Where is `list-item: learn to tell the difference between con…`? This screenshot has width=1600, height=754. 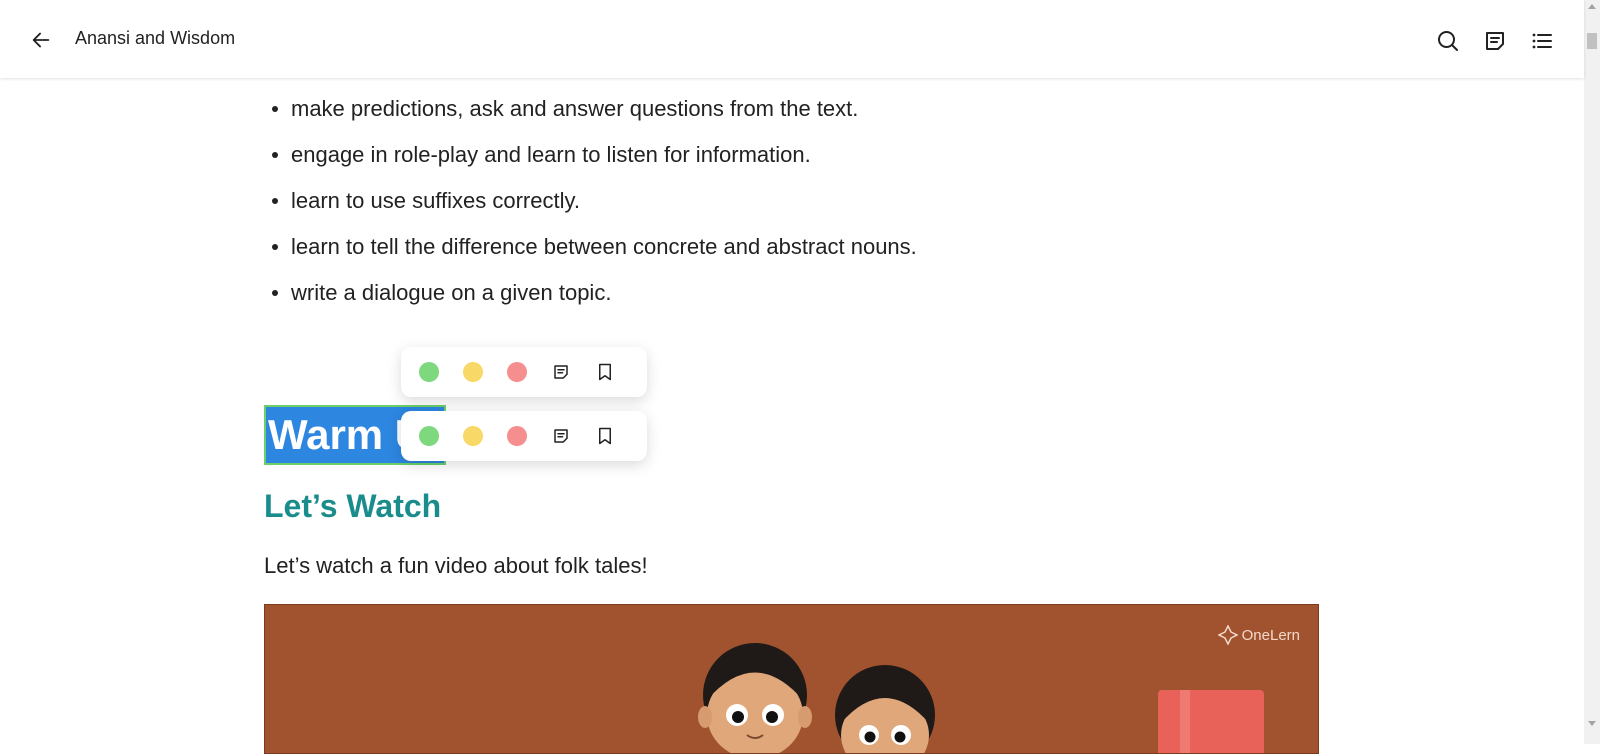 list-item: learn to tell the difference between con… is located at coordinates (590, 257).